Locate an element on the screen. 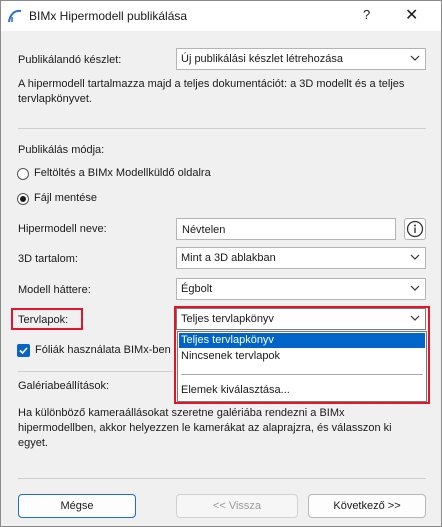 Image resolution: width=442 pixels, height=527 pixels. hypermodel-name-field is located at coordinates (286, 229).